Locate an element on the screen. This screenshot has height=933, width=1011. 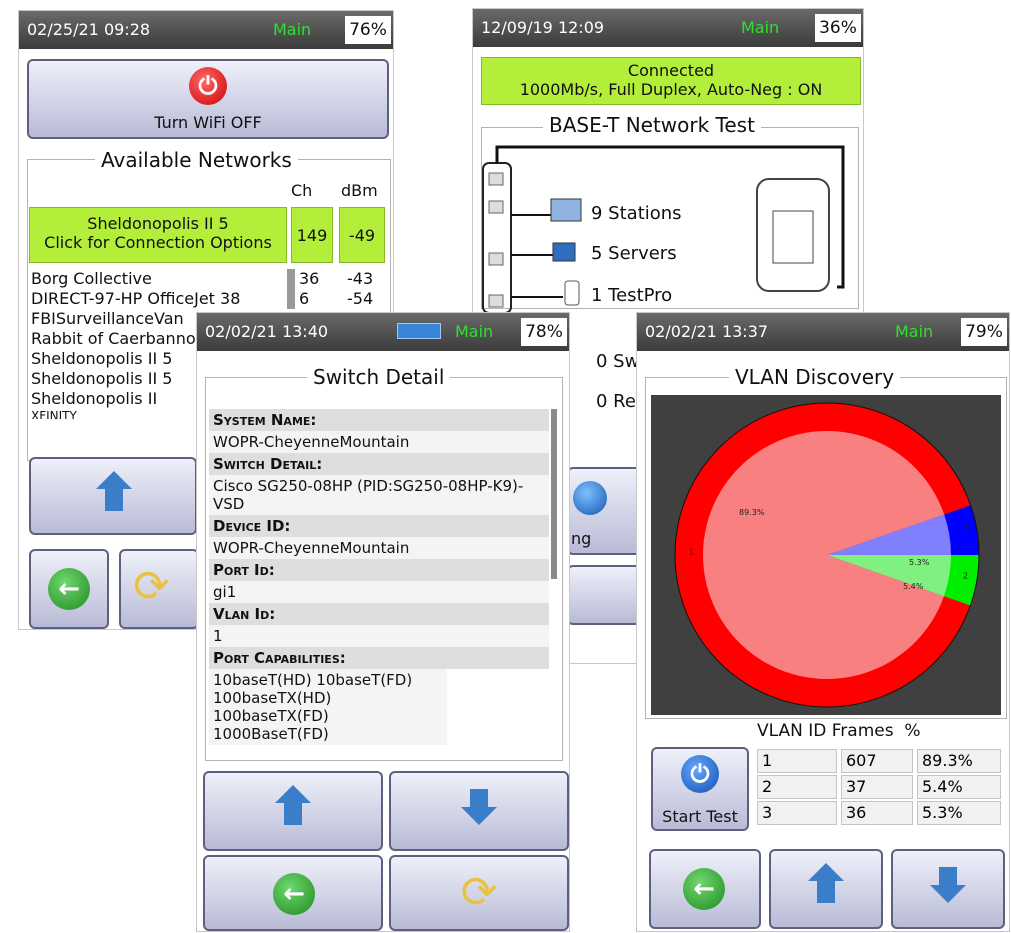
page-up-icon is located at coordinates (826, 872).